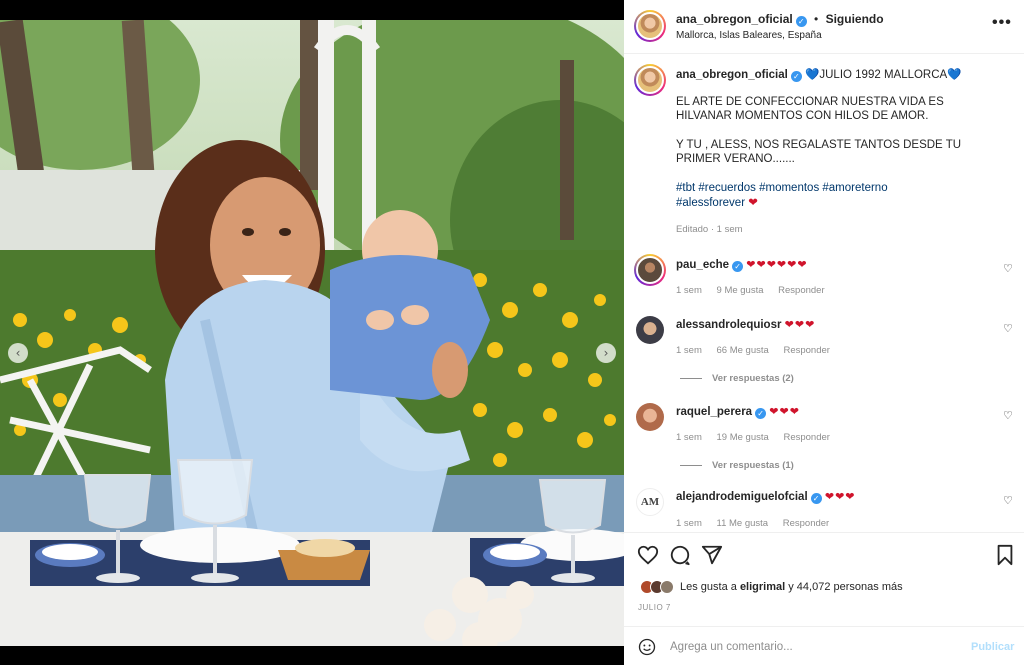 This screenshot has width=1024, height=665. Describe the element at coordinates (734, 19) in the screenshot. I see `author-username: ana_obregon_oficial` at that location.